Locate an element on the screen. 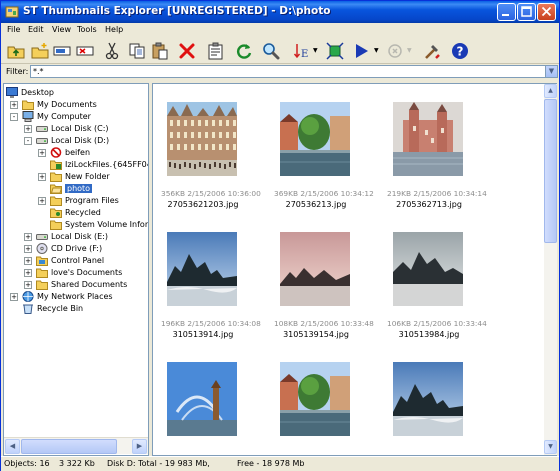  tree-item-new-folder: + New Folder is located at coordinates (76, 177).